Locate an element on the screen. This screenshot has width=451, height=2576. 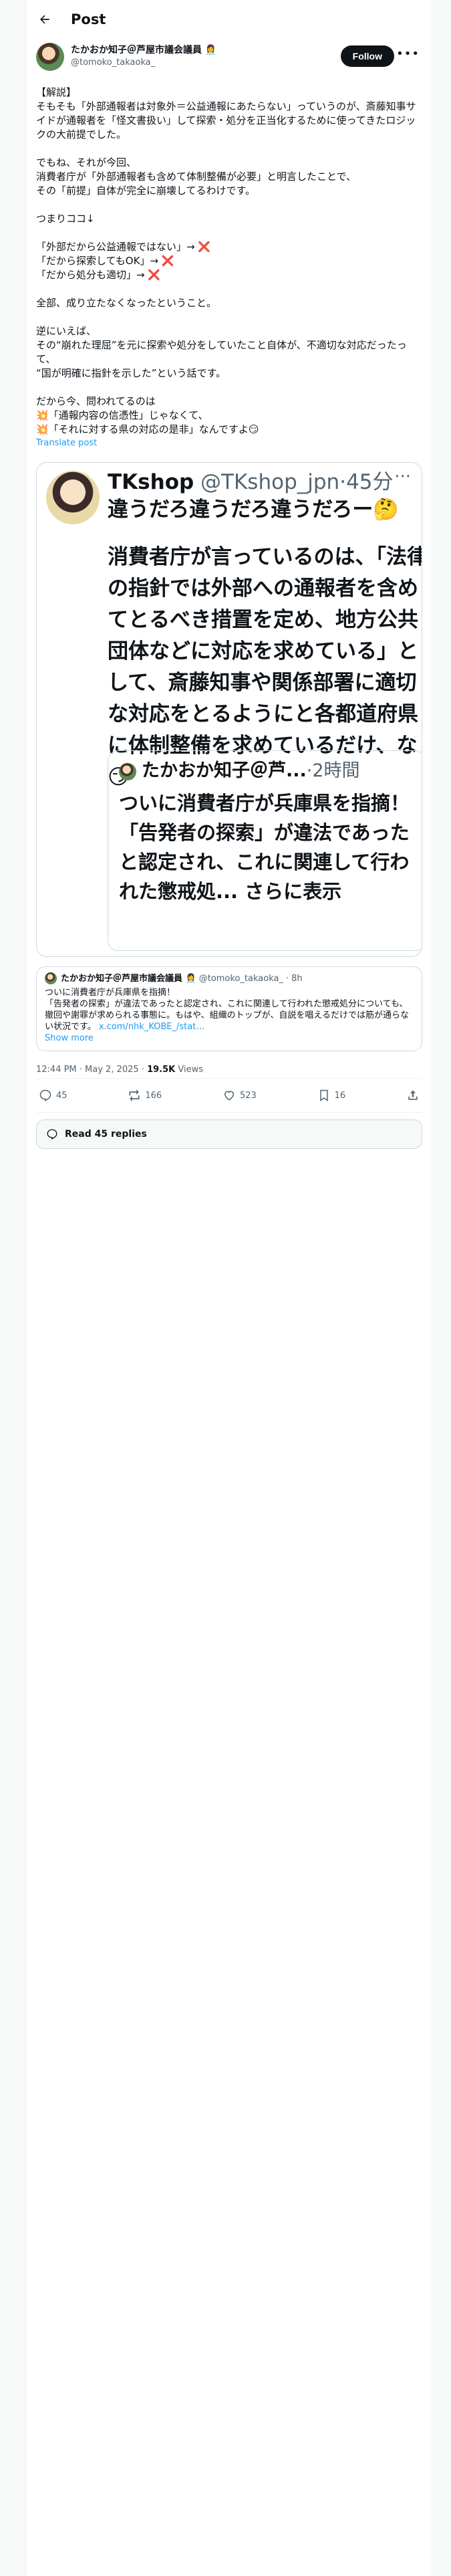
quoted-post-avatar is located at coordinates (51, 978).